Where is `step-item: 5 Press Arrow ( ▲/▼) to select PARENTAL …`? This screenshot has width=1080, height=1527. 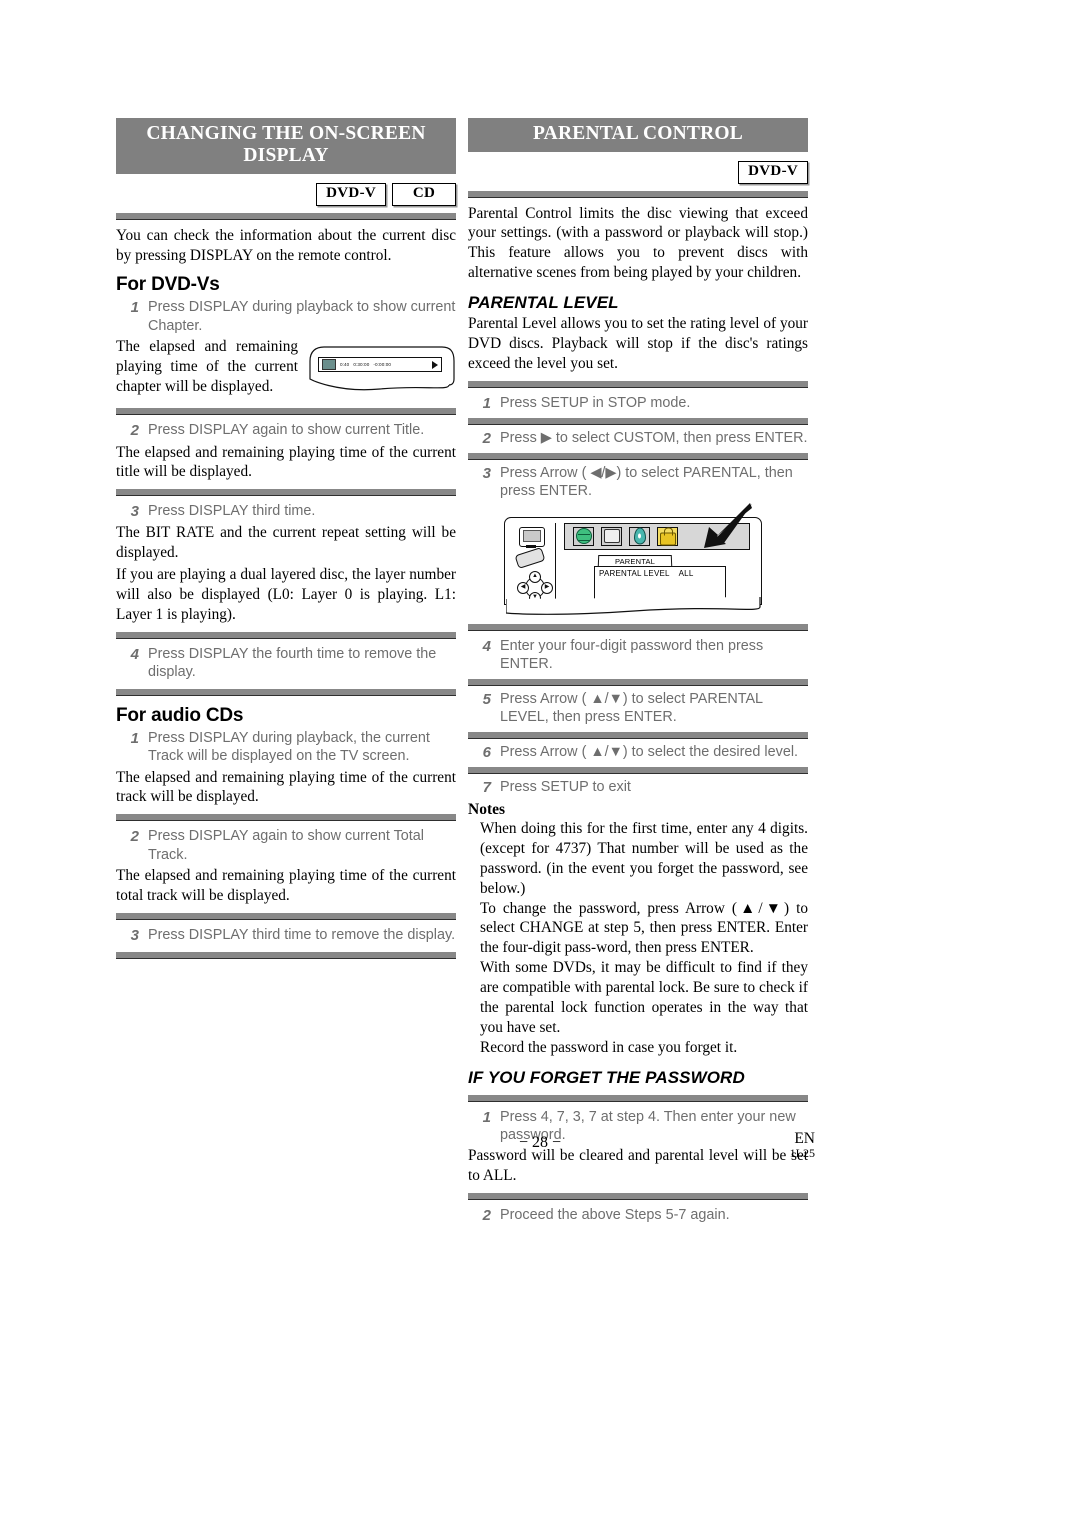 step-item: 5 Press Arrow ( ▲/▼) to select PARENTAL … is located at coordinates (638, 708).